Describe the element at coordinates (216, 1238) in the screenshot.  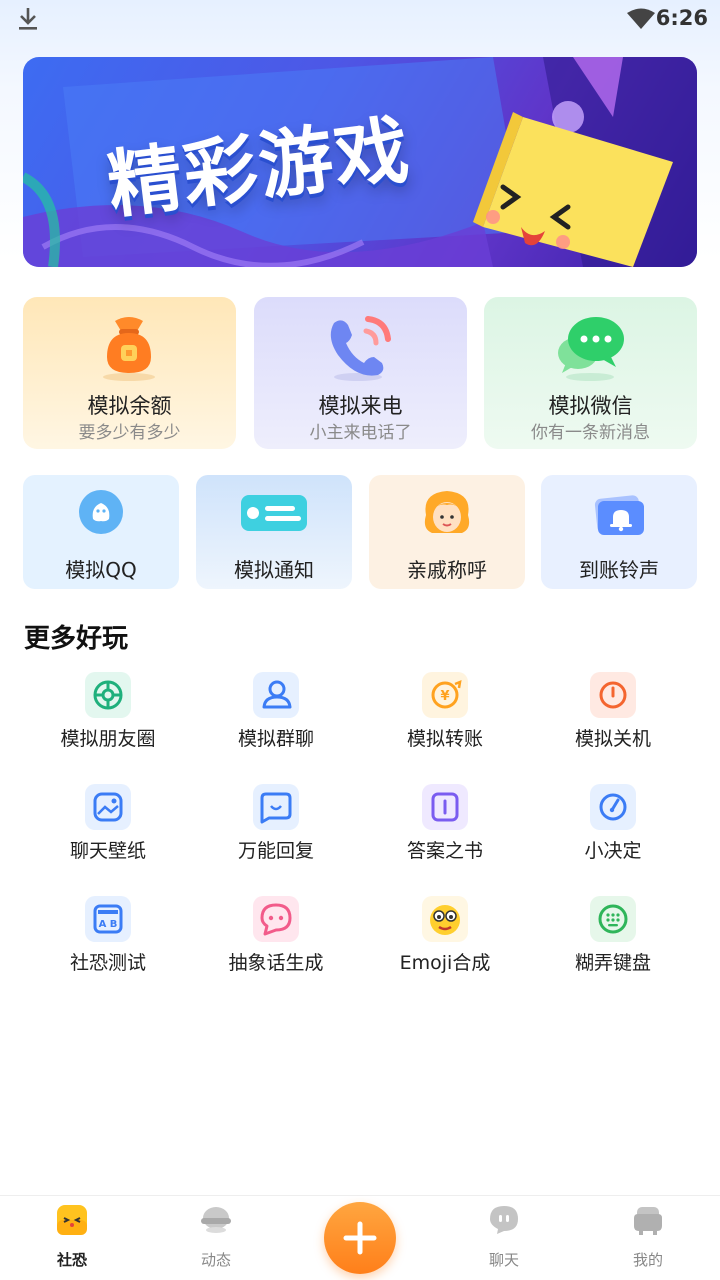
I see `nav-item-feed: 动态` at that location.